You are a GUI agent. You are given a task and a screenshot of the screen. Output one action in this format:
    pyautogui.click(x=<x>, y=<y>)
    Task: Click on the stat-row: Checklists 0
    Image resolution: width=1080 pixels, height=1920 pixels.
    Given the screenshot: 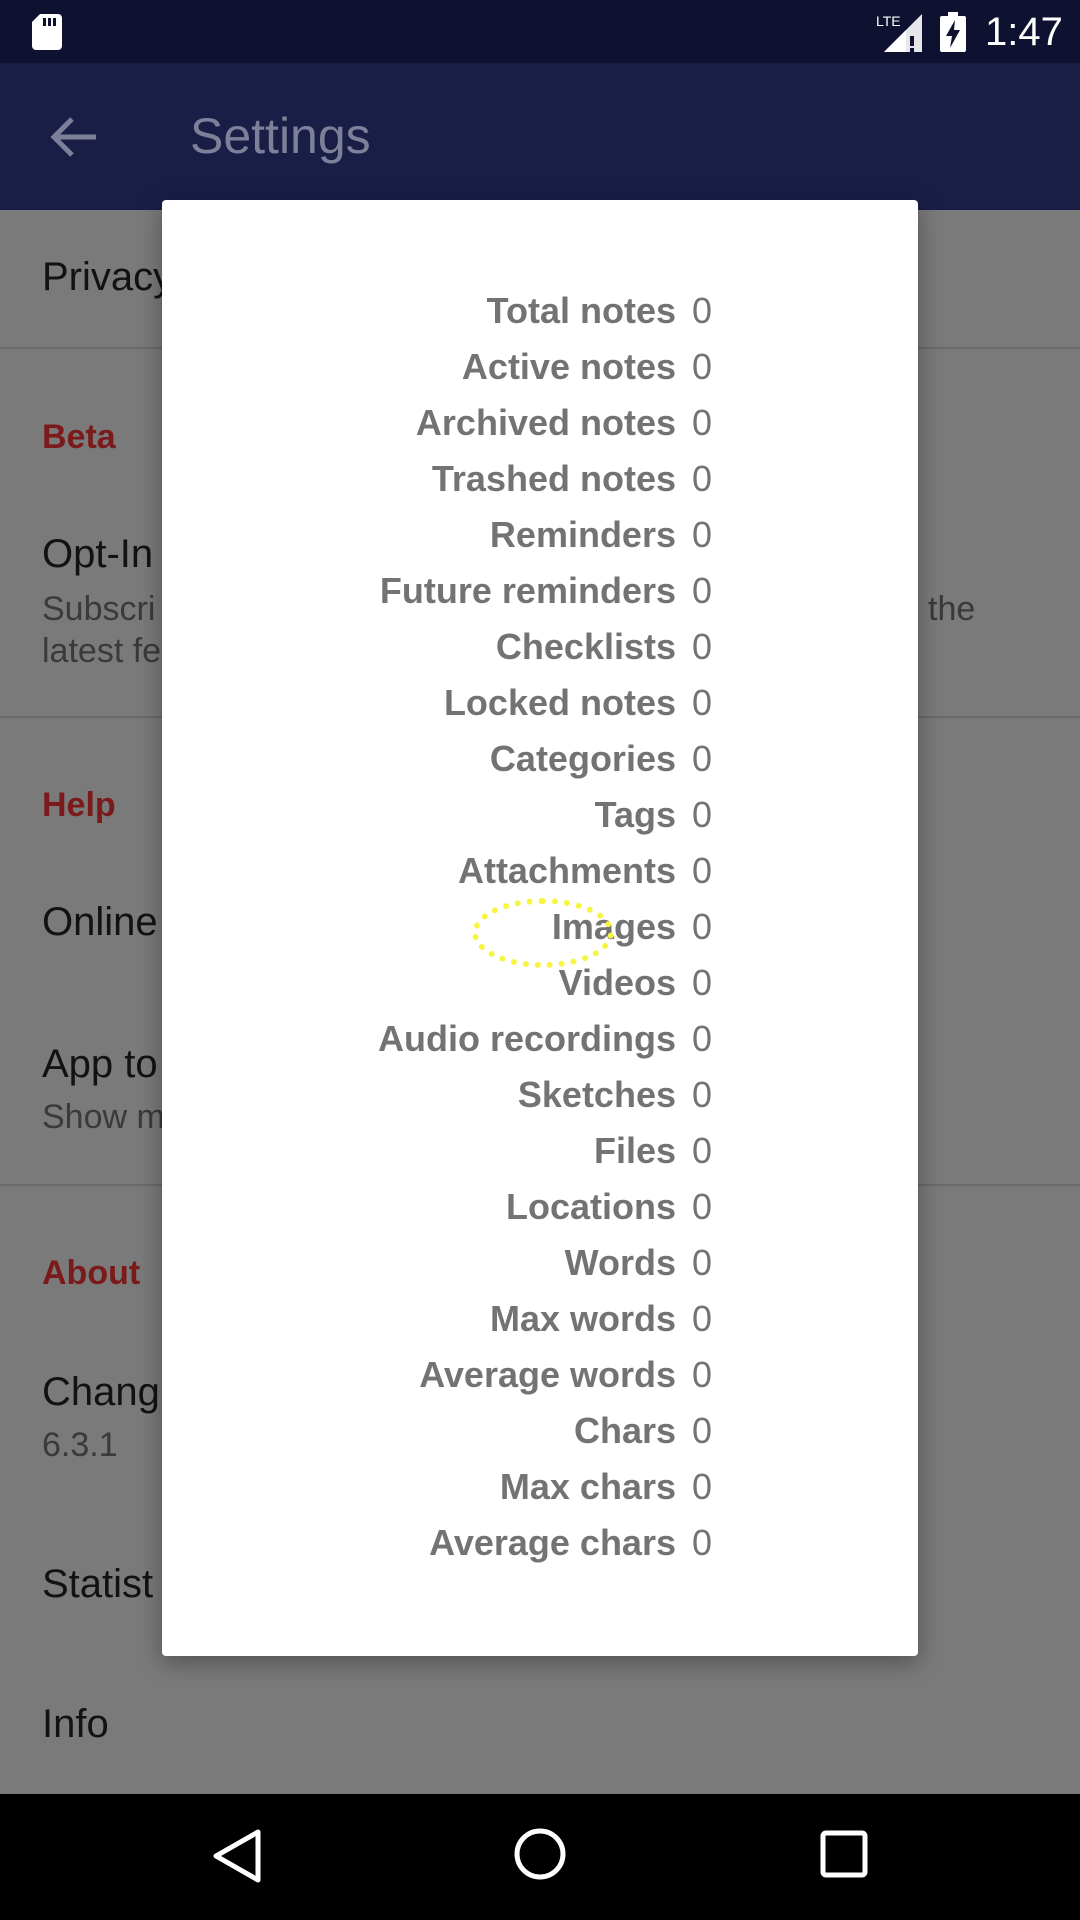 What is the action you would take?
    pyautogui.click(x=540, y=647)
    